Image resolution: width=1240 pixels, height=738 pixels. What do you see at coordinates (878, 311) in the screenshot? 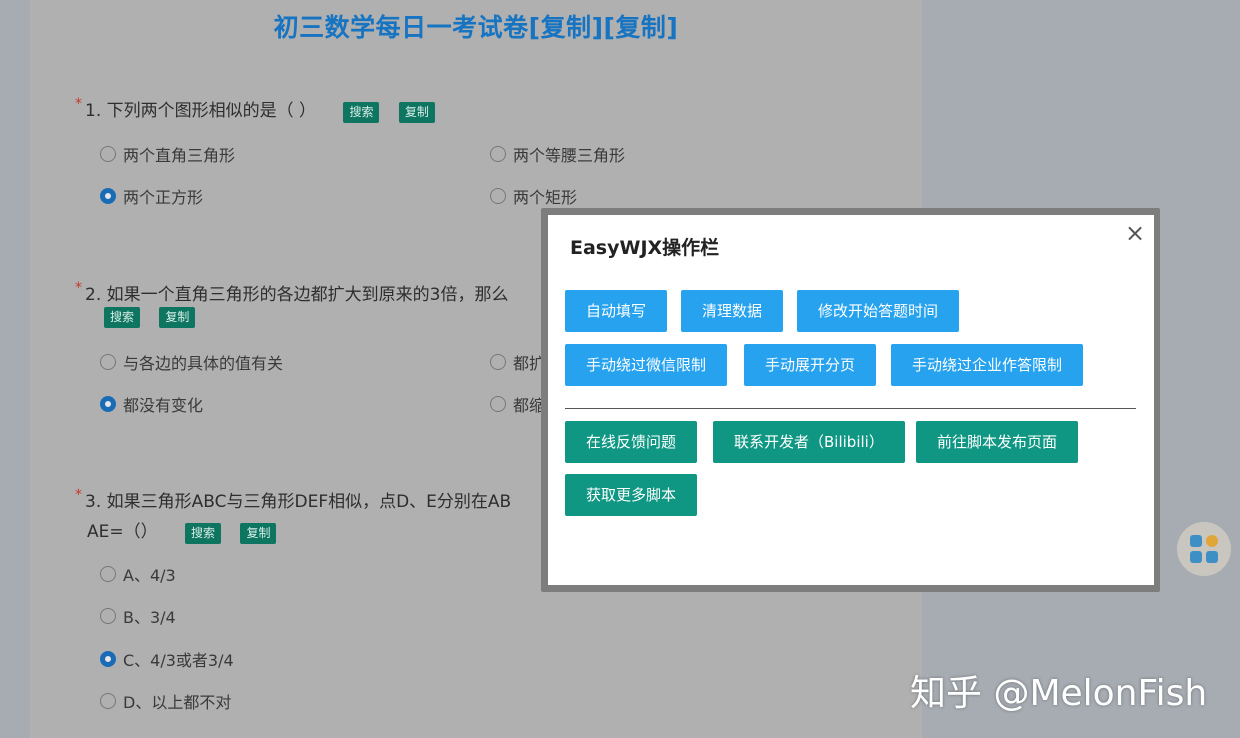
I see `edit-start-time-button: 修改开始答题时间` at bounding box center [878, 311].